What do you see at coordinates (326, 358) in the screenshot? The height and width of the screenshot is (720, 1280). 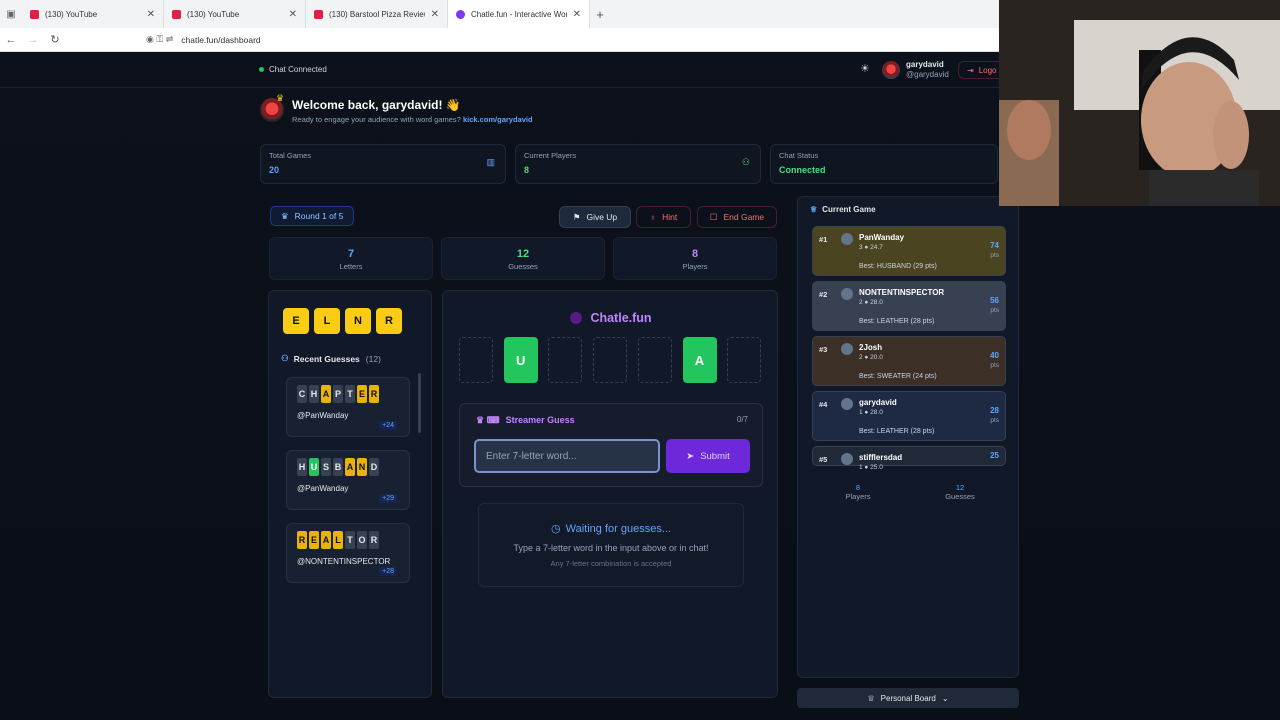 I see `recent-guesses-title: Recent Guesses` at bounding box center [326, 358].